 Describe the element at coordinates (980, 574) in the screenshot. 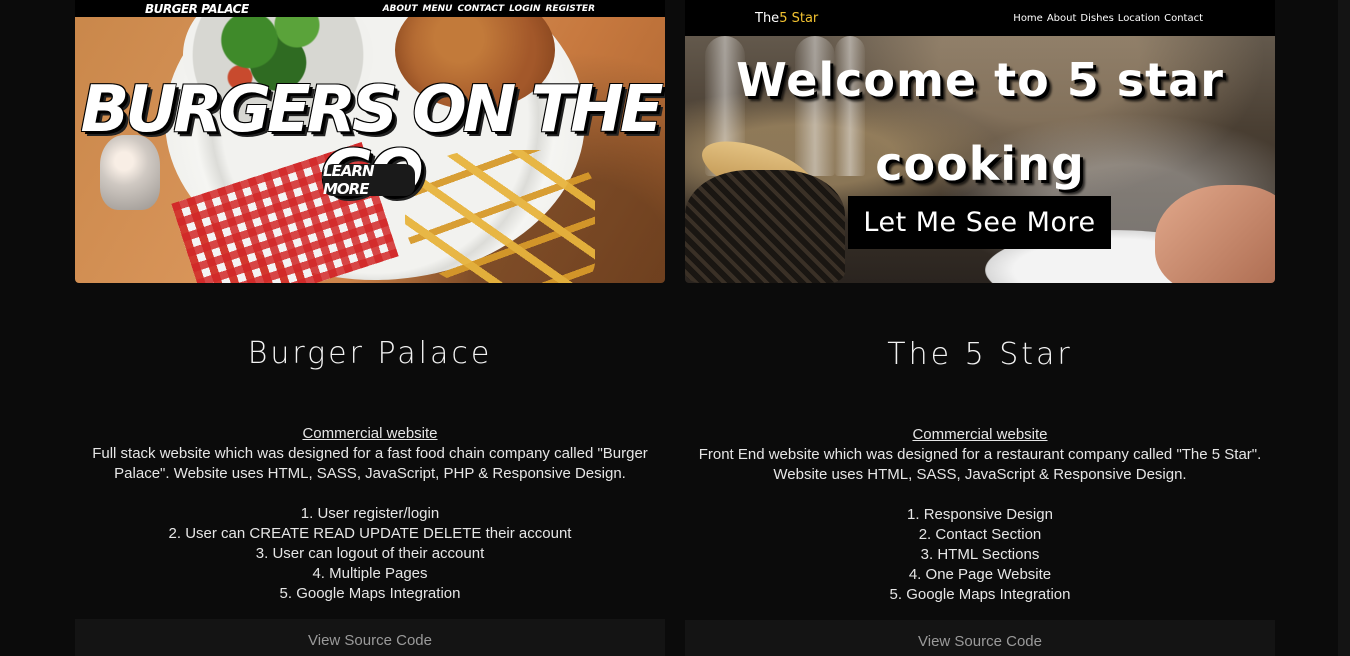

I see `feature-item: 4. One Page Website` at that location.